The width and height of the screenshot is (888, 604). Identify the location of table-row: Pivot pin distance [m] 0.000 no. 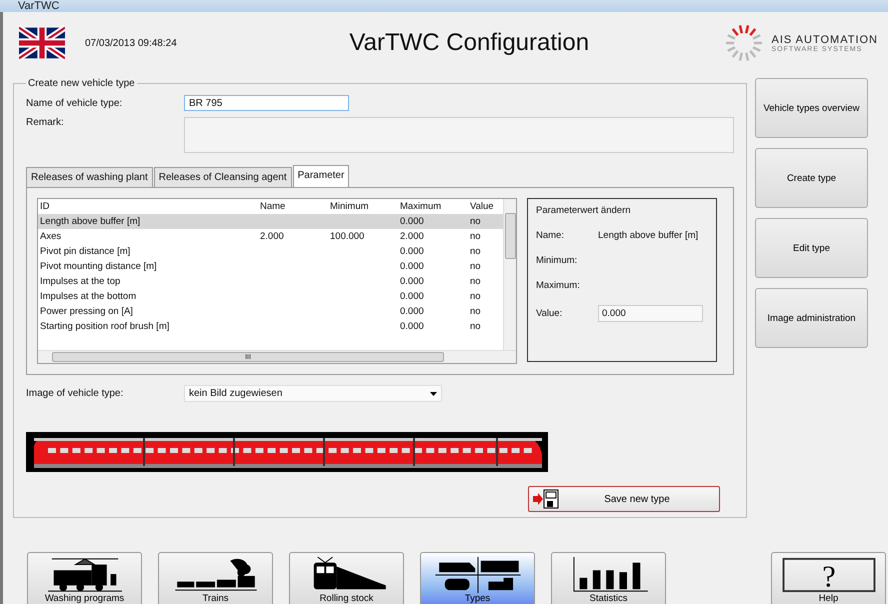
(270, 251).